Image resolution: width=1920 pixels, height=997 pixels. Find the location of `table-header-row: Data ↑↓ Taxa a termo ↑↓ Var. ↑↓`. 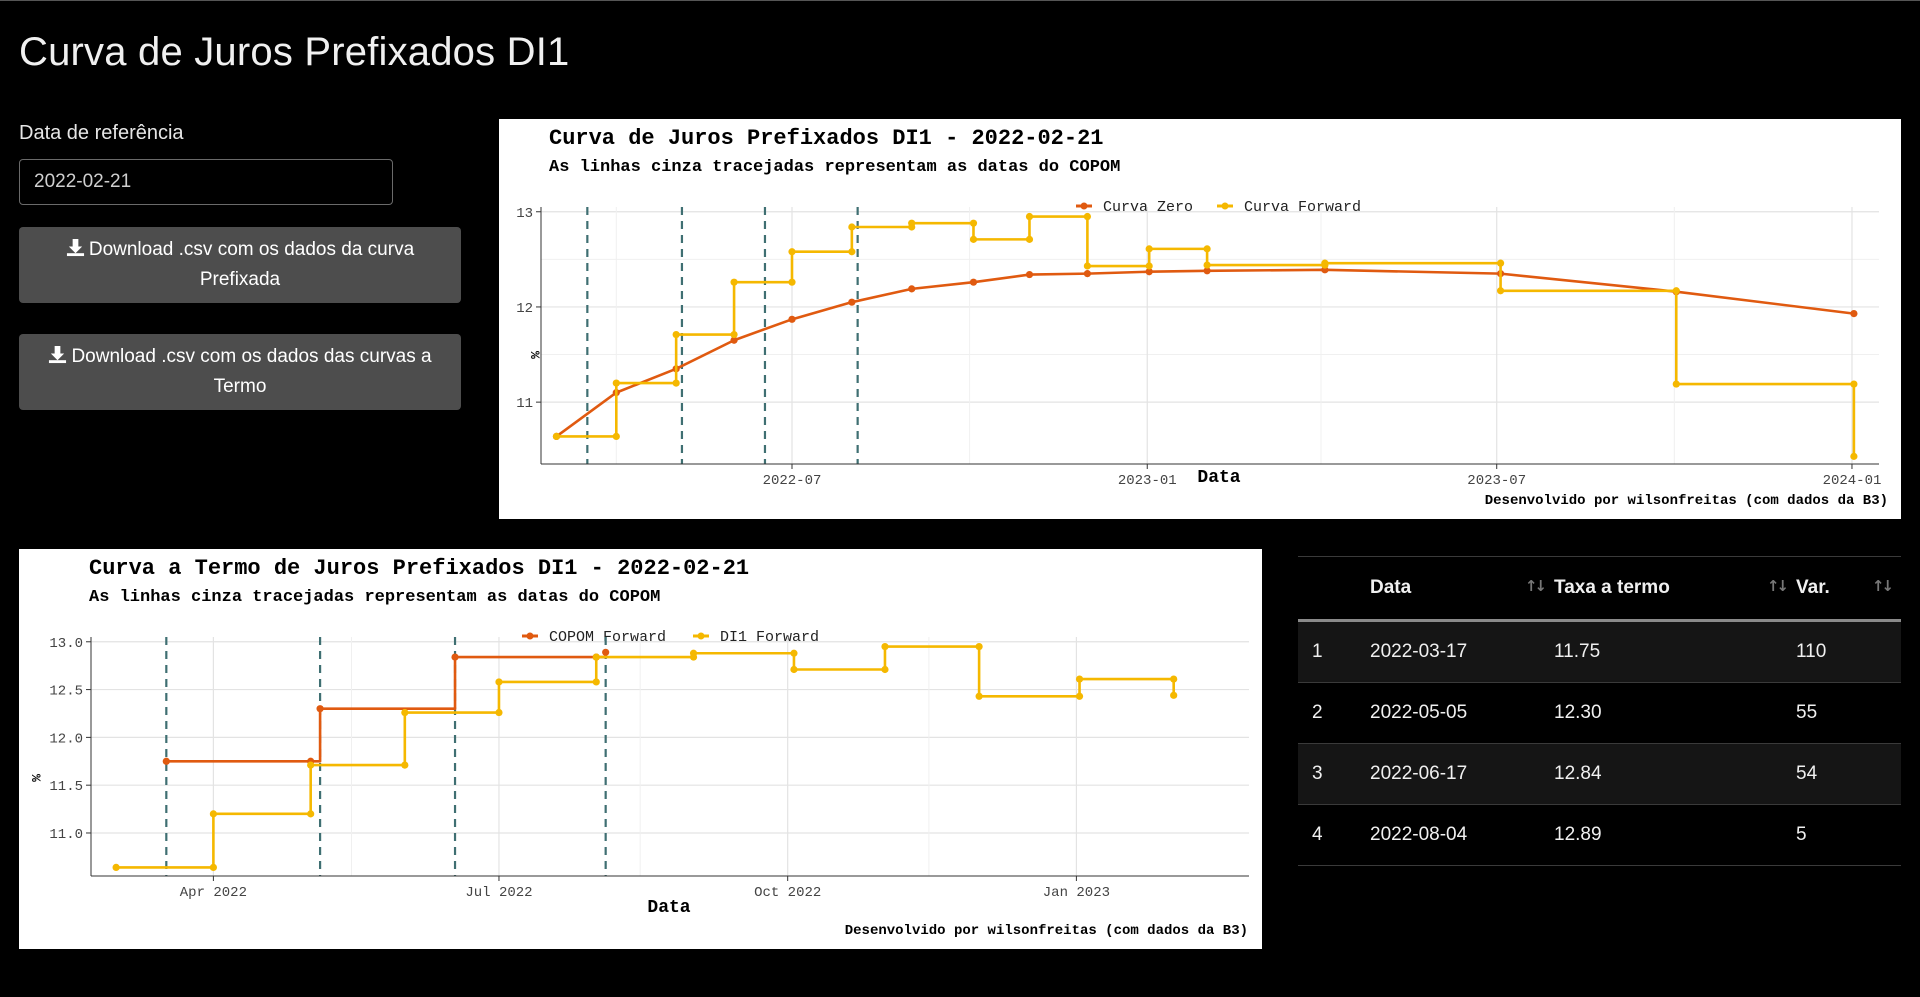

table-header-row: Data ↑↓ Taxa a termo ↑↓ Var. ↑↓ is located at coordinates (1599, 589).